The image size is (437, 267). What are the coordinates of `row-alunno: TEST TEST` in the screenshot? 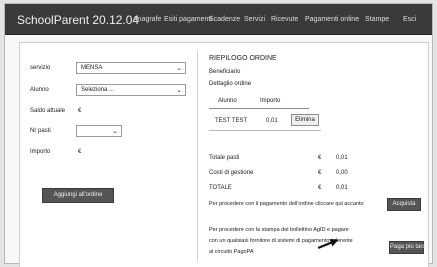 It's located at (231, 121).